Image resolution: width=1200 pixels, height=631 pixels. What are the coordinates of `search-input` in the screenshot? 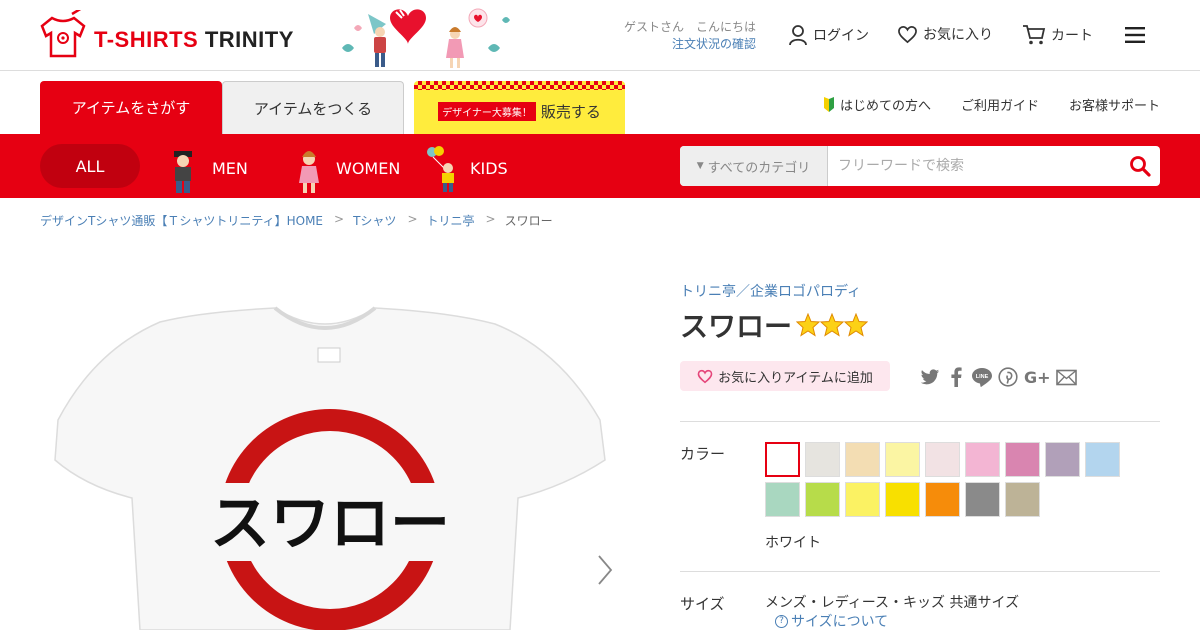 It's located at (974, 166).